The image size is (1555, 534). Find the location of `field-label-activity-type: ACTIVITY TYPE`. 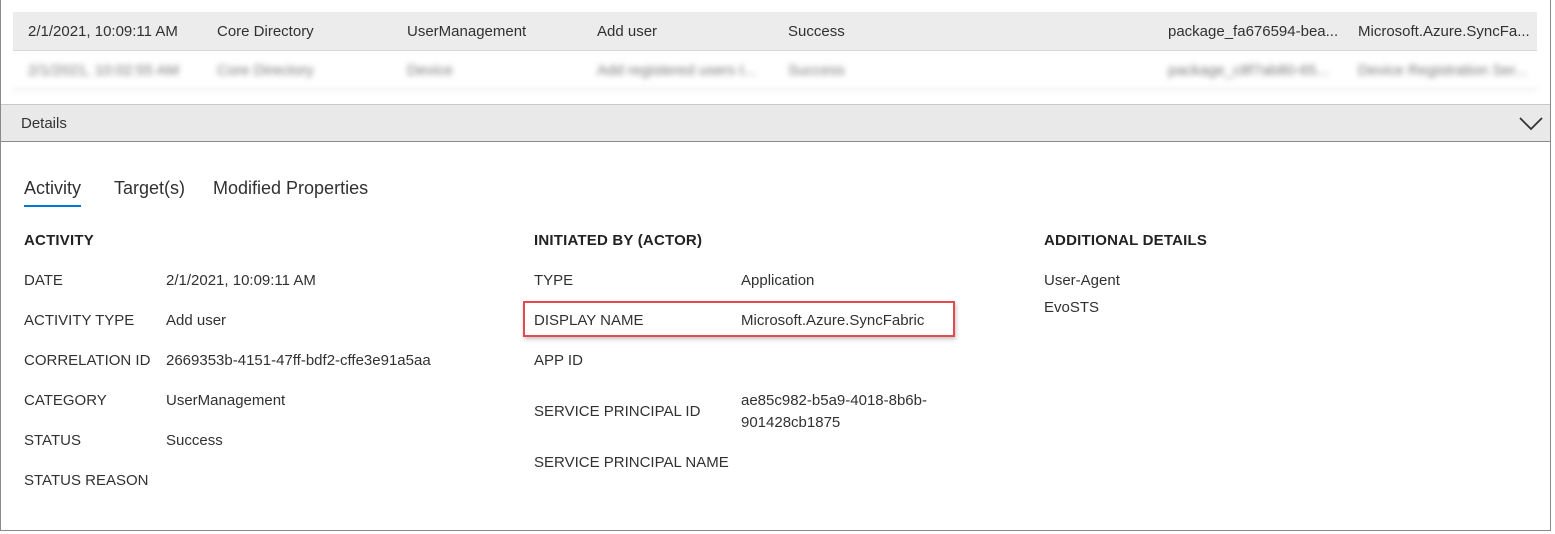

field-label-activity-type: ACTIVITY TYPE is located at coordinates (79, 320).